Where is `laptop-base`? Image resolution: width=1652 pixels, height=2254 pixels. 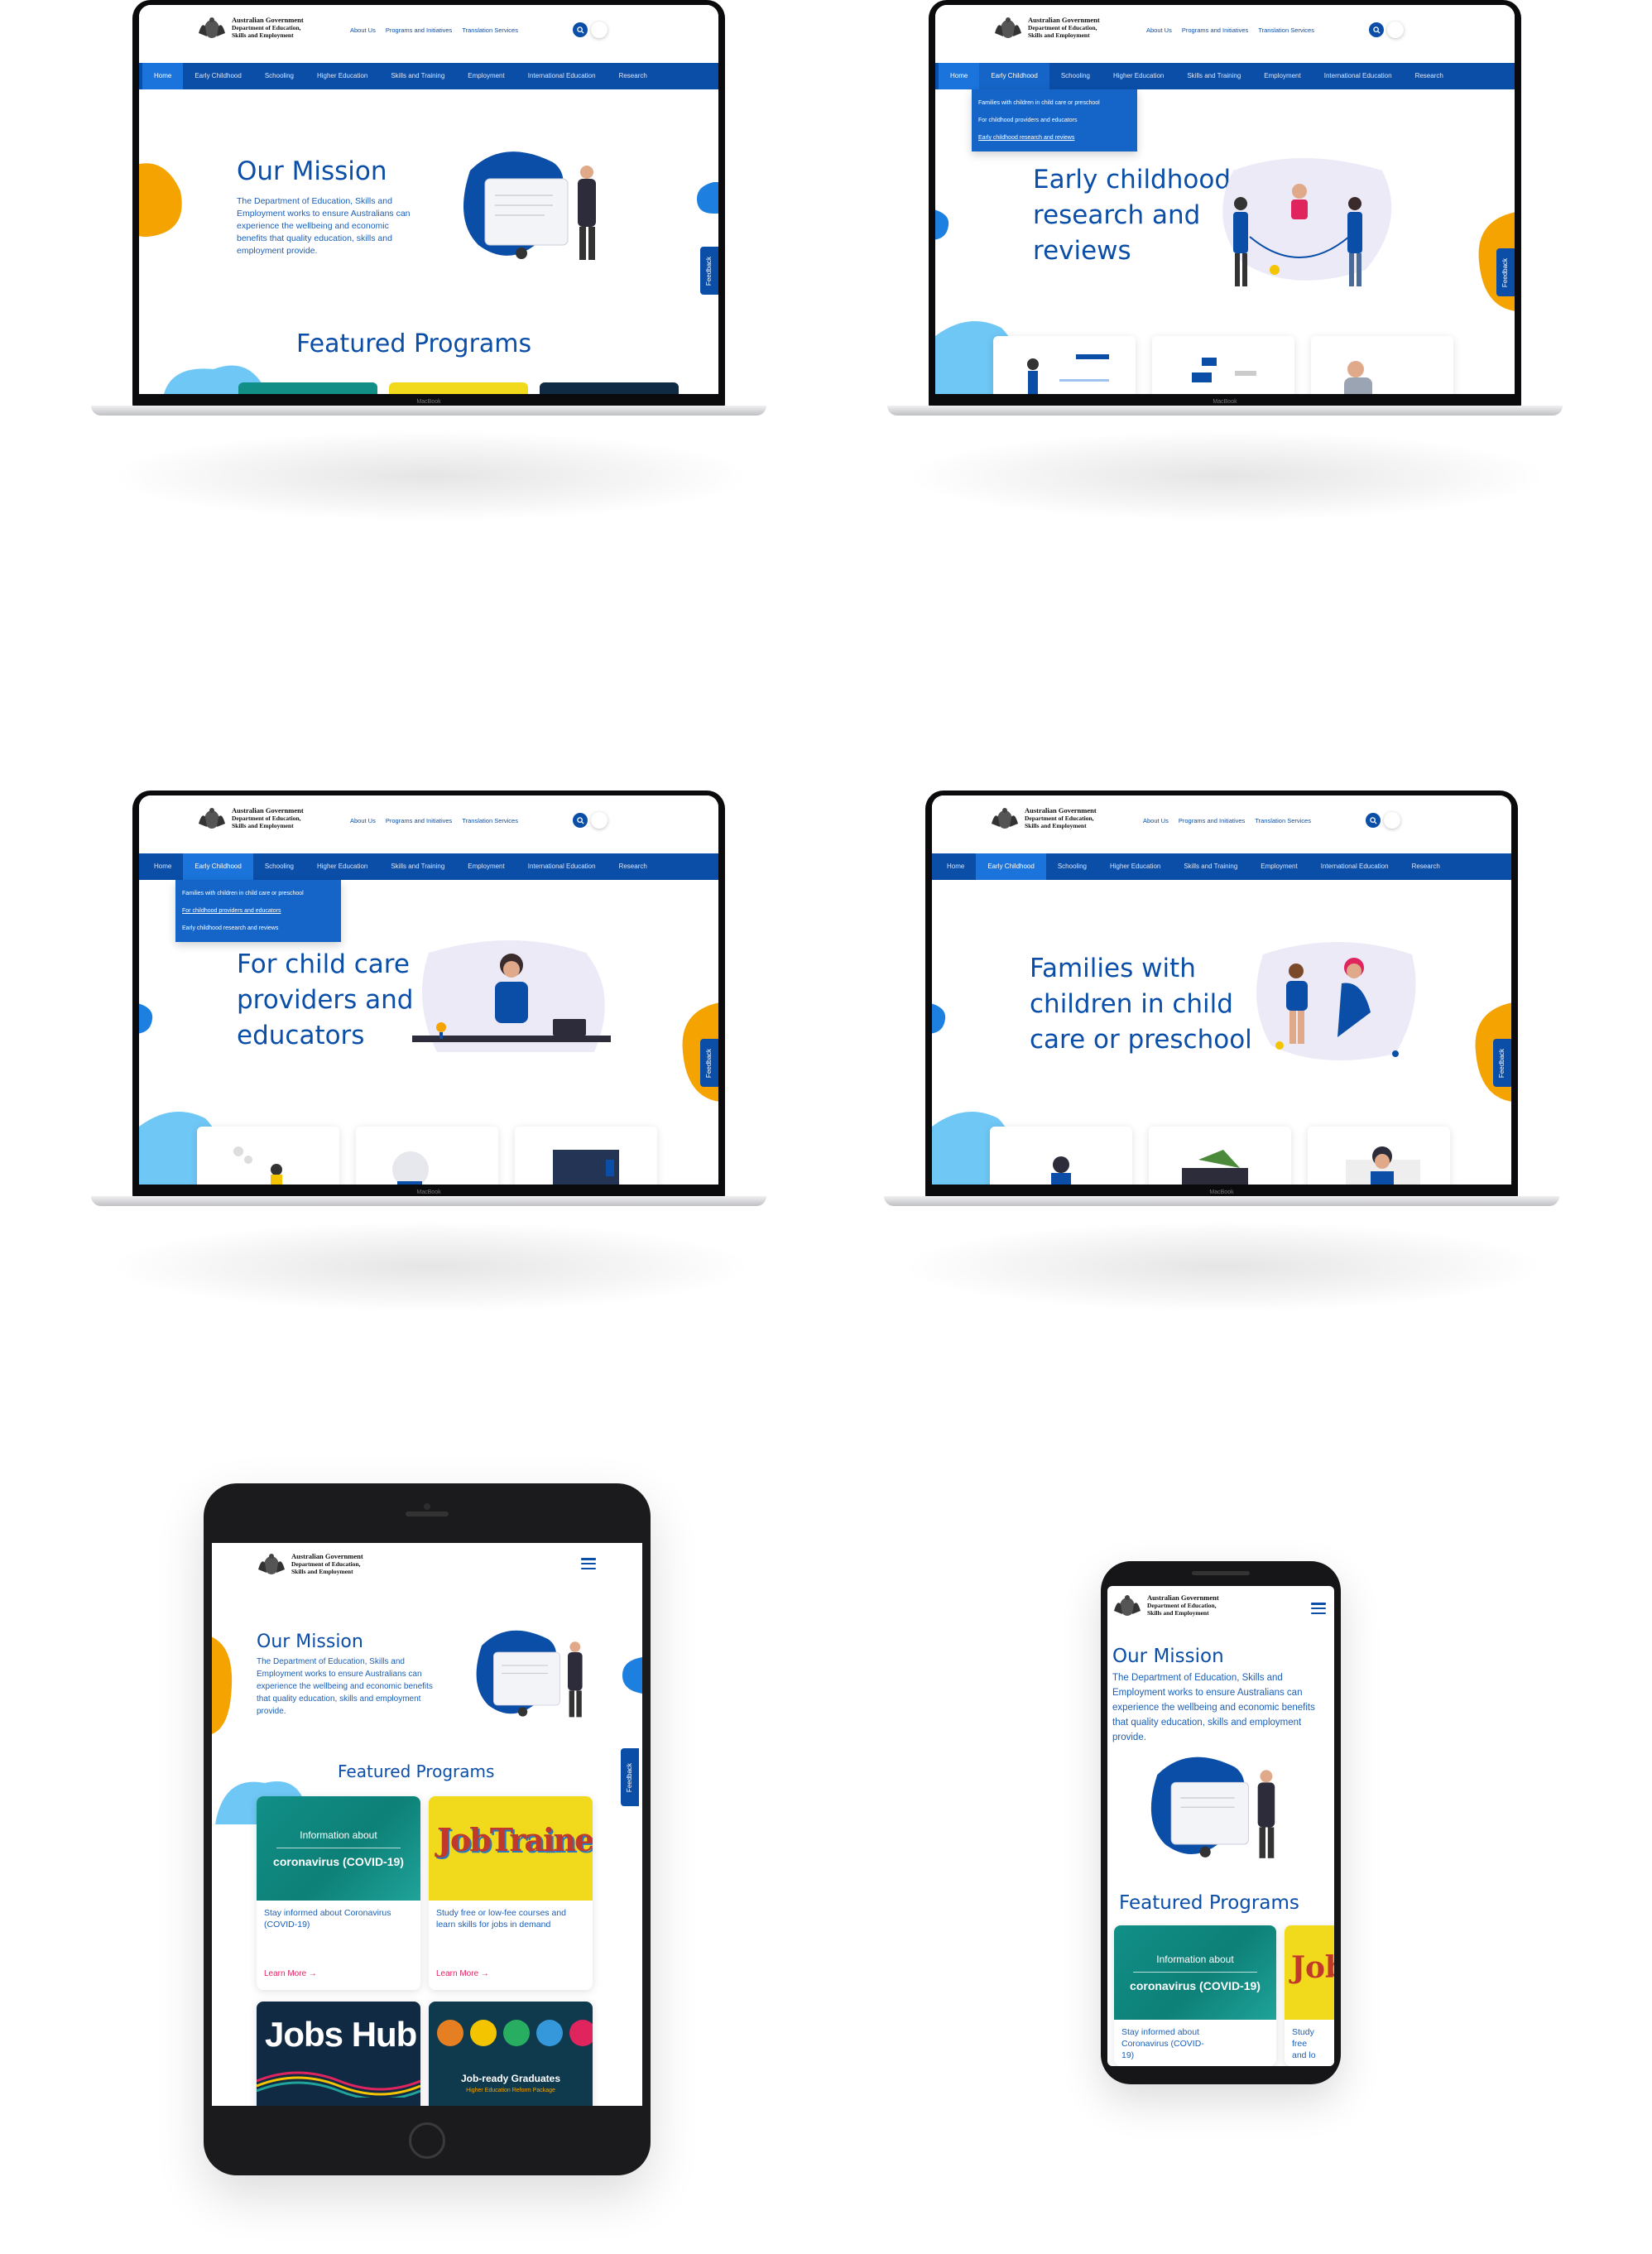
laptop-base is located at coordinates (1221, 1201).